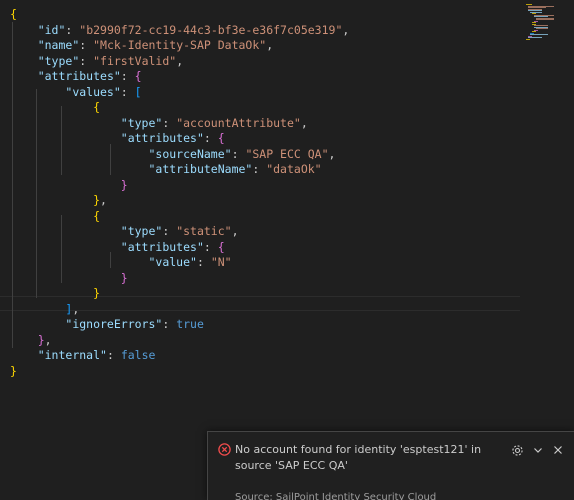 This screenshot has width=574, height=500. Describe the element at coordinates (287, 153) in the screenshot. I see `code-token: "SAP ECC QA"` at that location.